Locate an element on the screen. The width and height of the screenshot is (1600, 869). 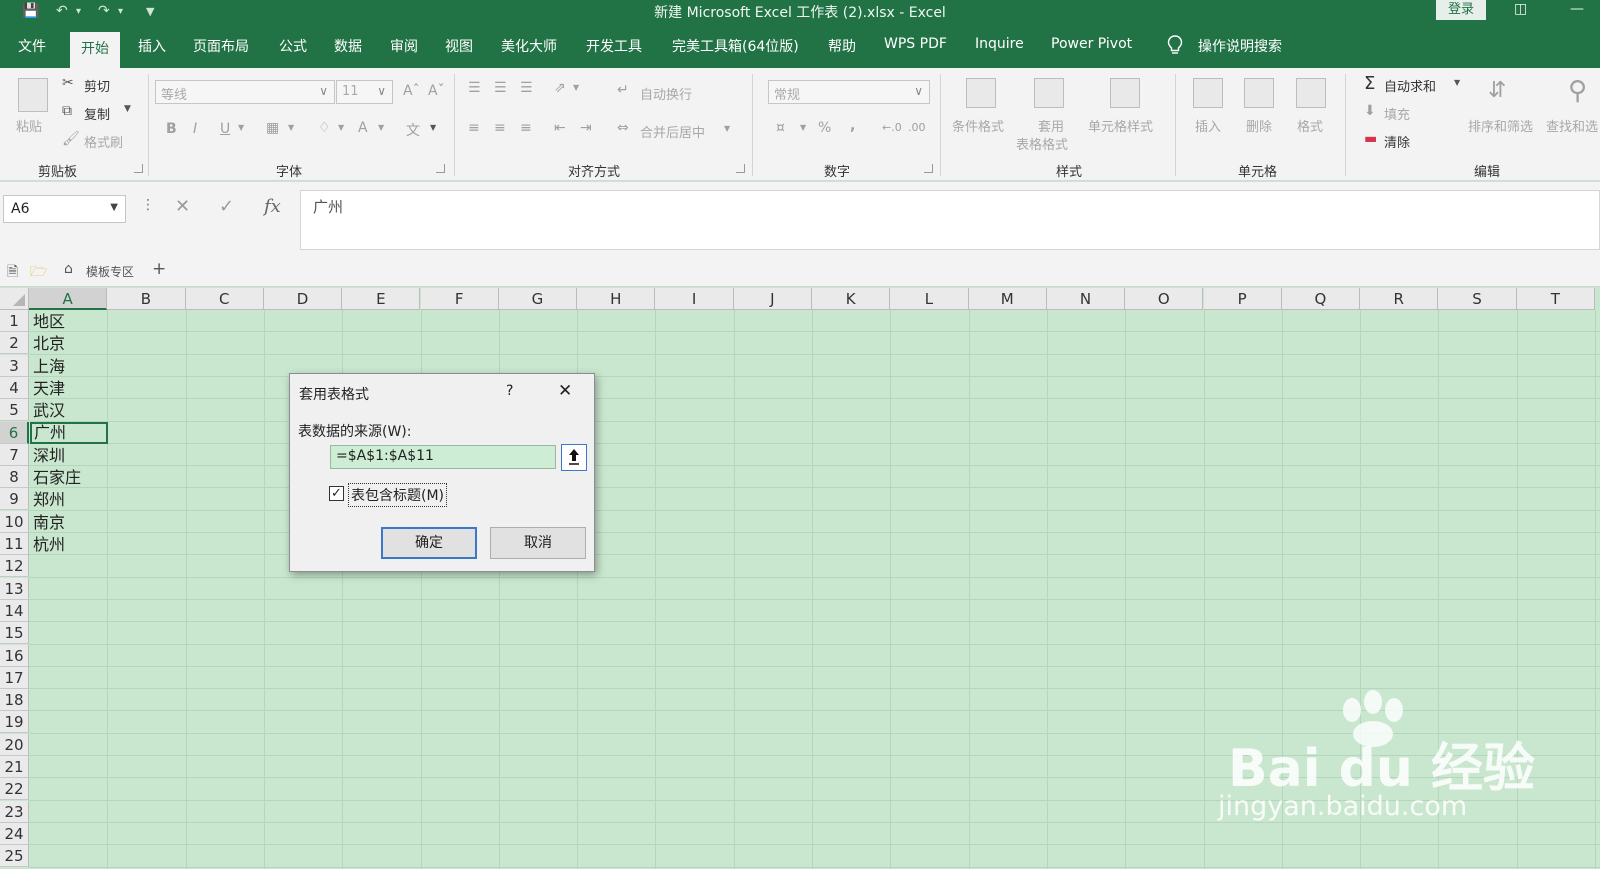
clear-button: 清除 is located at coordinates (1397, 141).